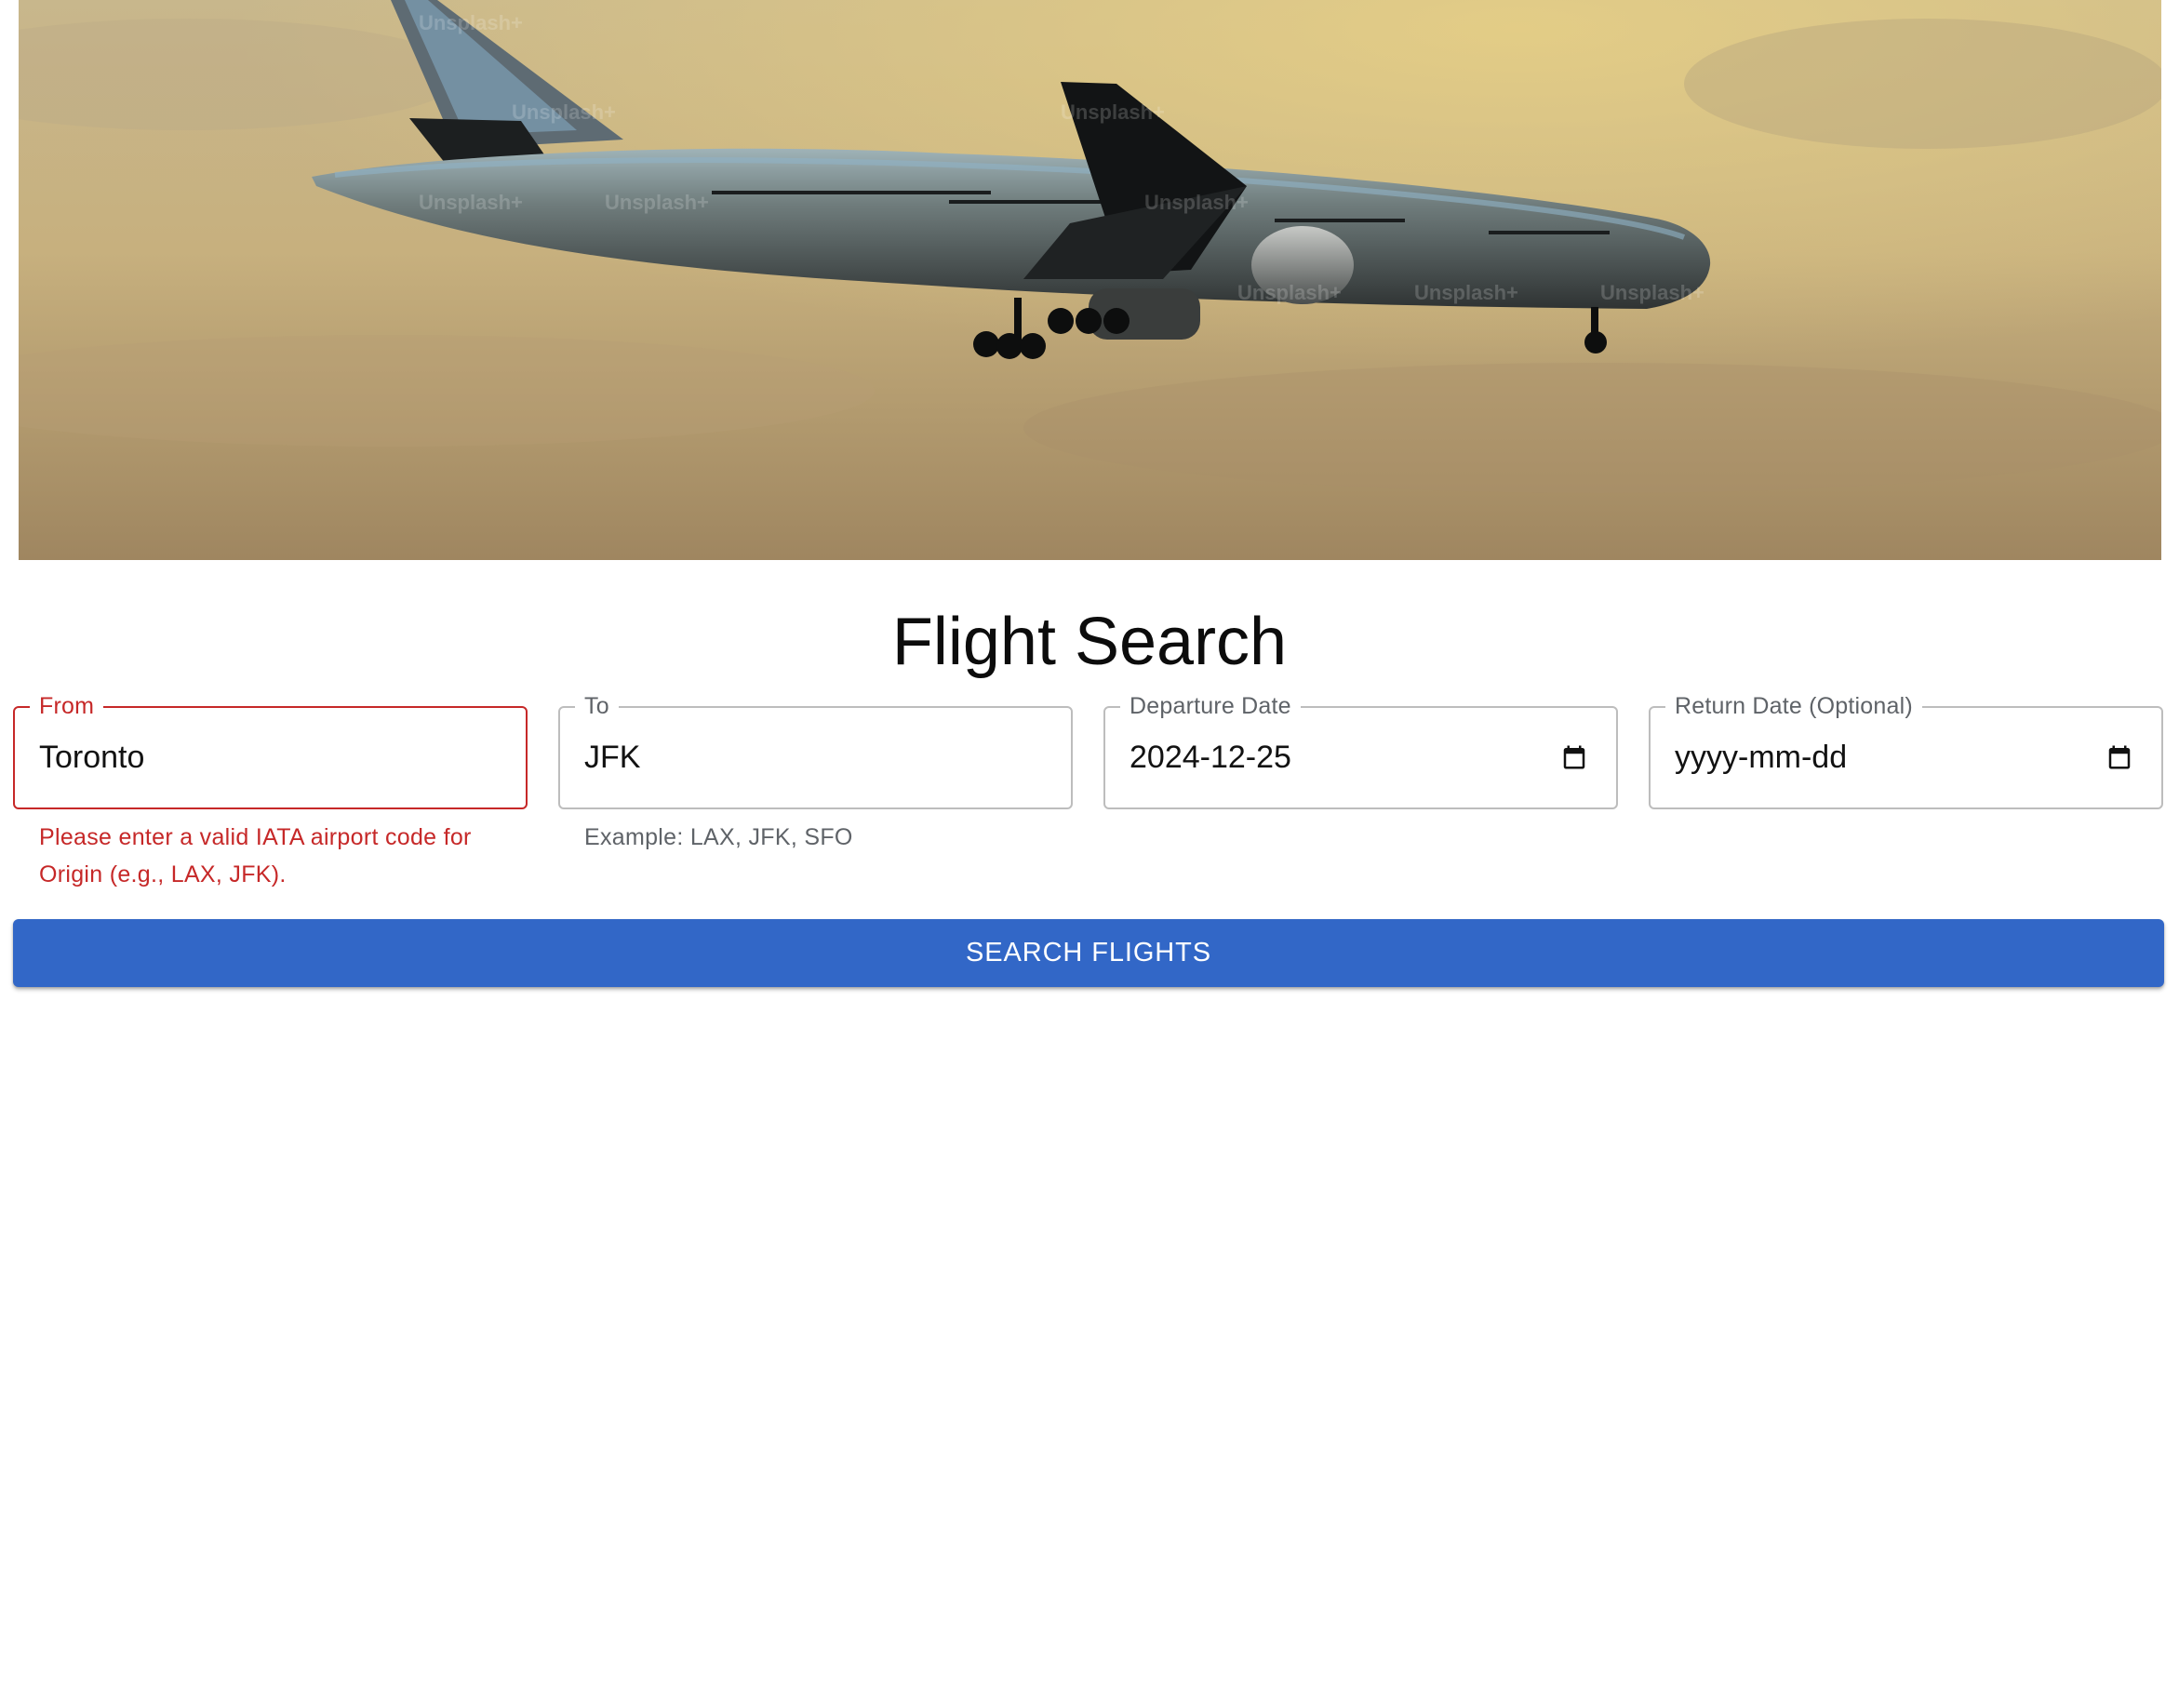  I want to click on to-field: To JFK, so click(815, 751).